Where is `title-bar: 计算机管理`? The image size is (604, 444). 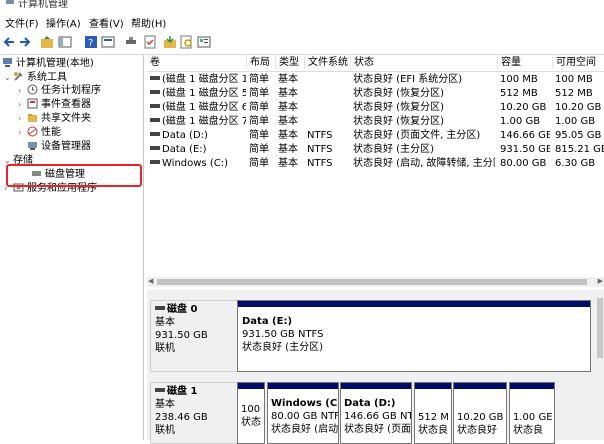
title-bar: 计算机管理 is located at coordinates (302, 5).